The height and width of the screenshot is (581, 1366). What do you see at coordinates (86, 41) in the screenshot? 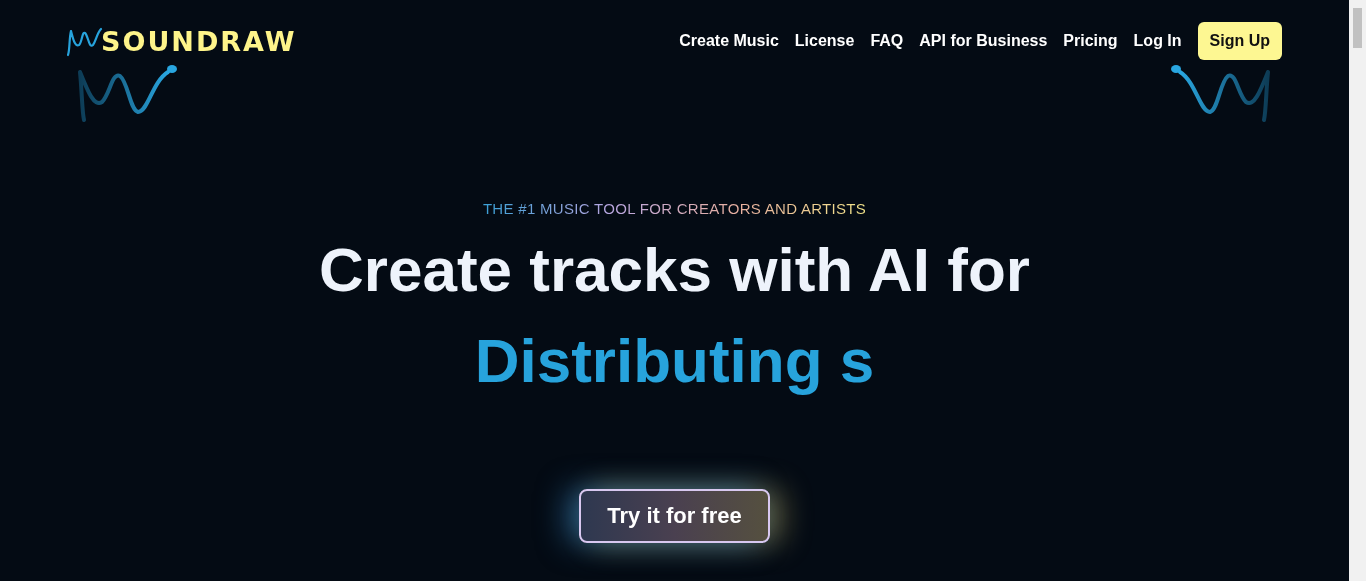
I see `wave-logo-icon` at bounding box center [86, 41].